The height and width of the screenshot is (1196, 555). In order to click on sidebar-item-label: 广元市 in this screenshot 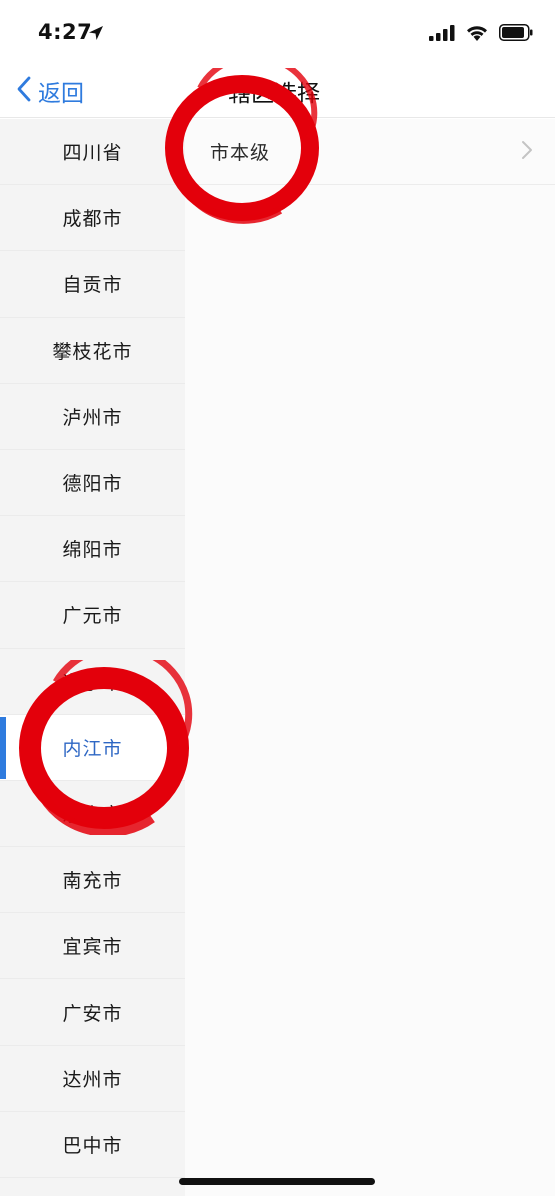, I will do `click(92, 616)`.